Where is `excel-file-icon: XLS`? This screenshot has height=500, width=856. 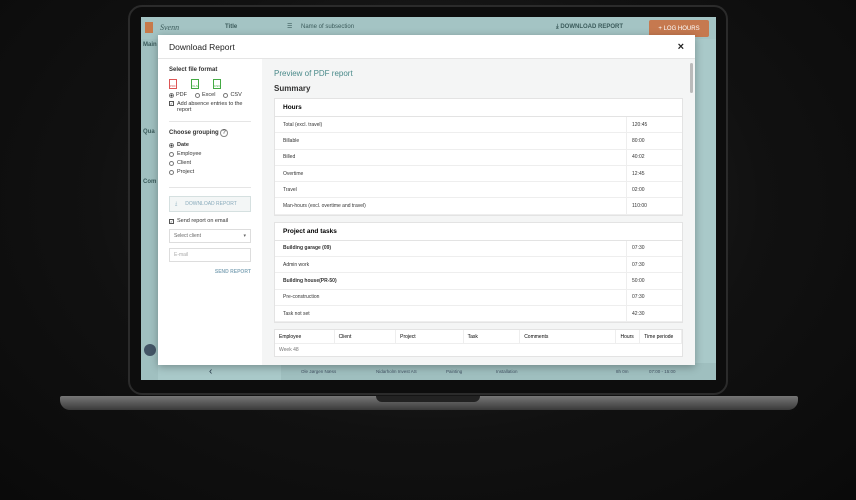
excel-file-icon: XLS is located at coordinates (195, 84).